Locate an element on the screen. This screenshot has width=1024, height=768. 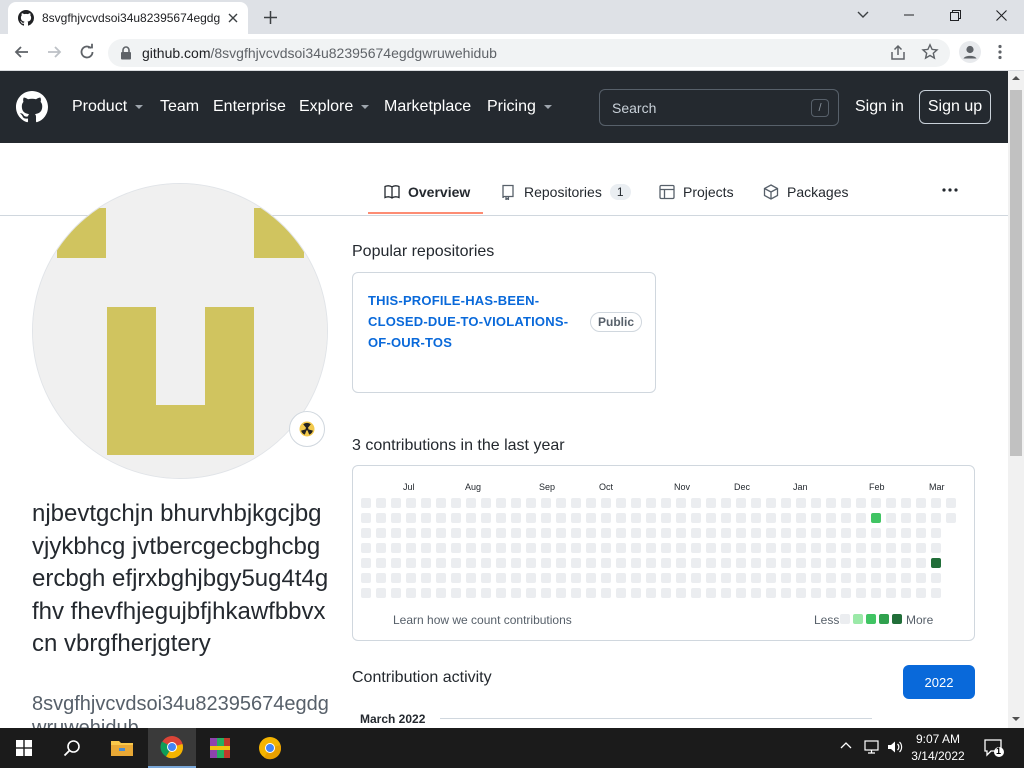
reload-icon is located at coordinates (87, 52).